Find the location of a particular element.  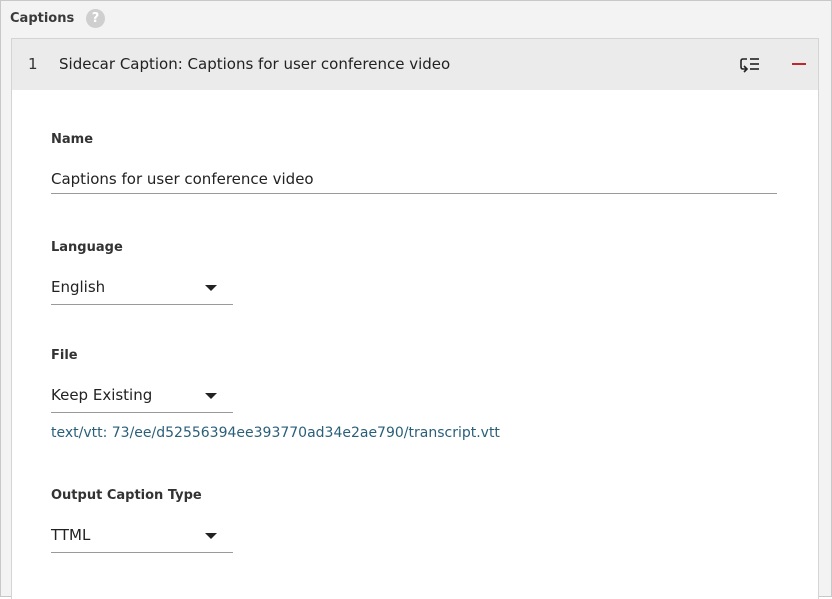

file-select-value: Keep Existing is located at coordinates (102, 395).